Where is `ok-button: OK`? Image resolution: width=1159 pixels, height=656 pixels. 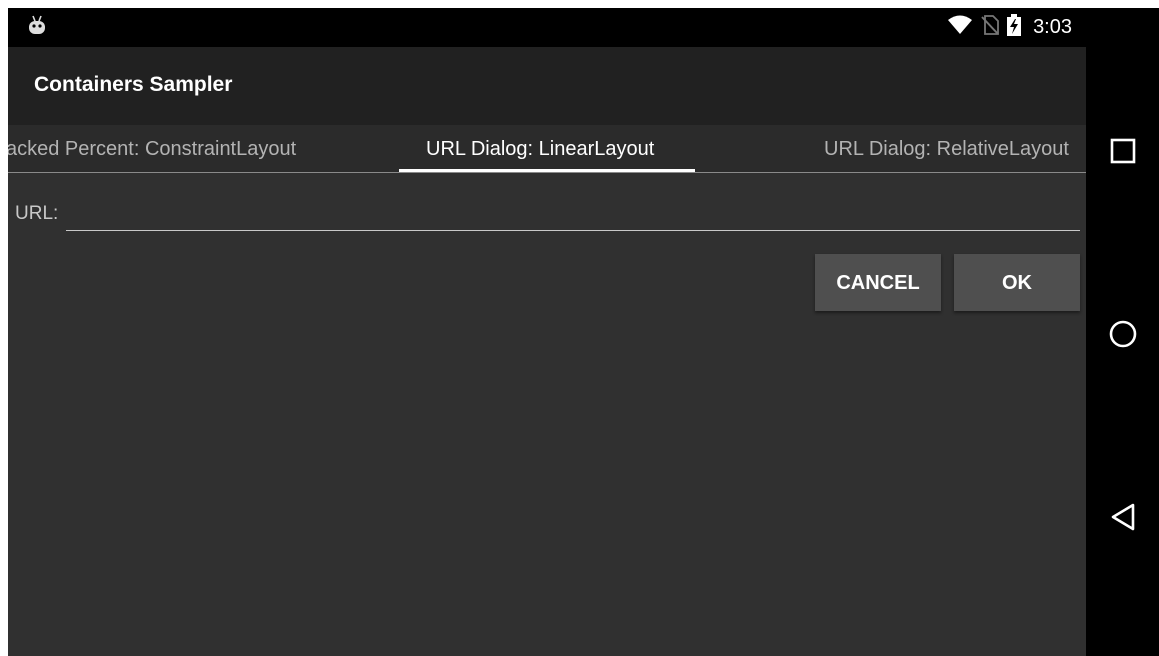
ok-button: OK is located at coordinates (1017, 282).